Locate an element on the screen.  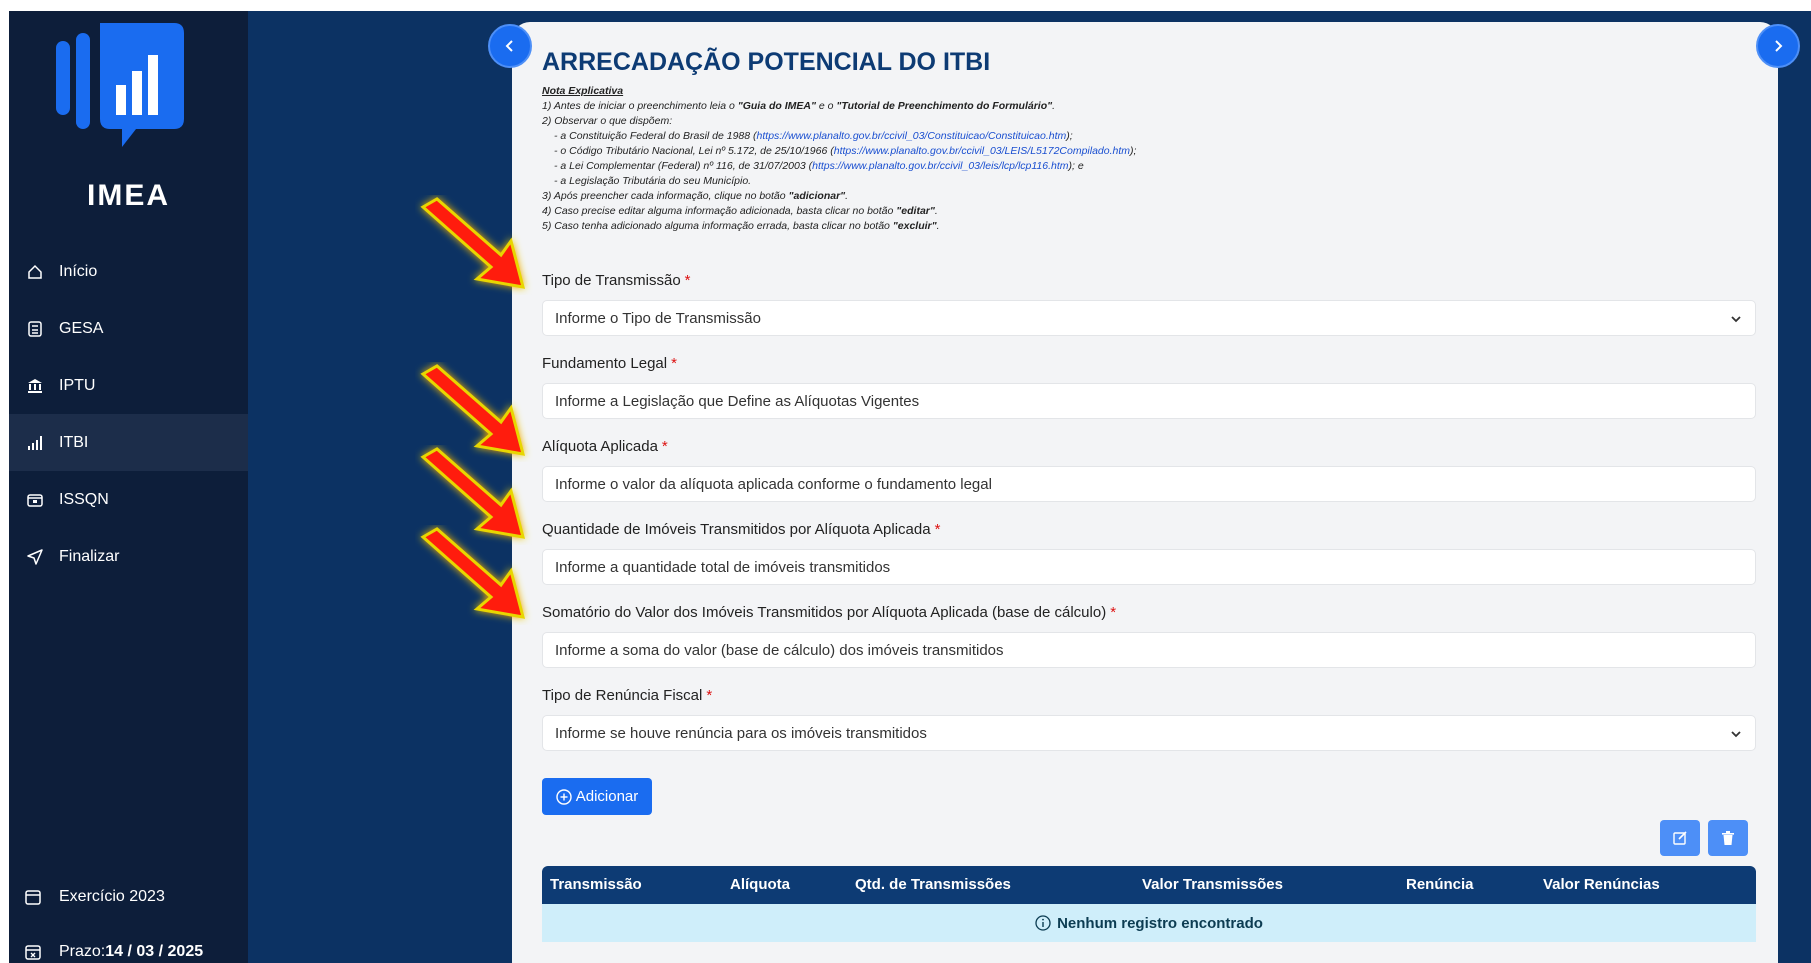
column-header: Alíquota is located at coordinates (760, 884).